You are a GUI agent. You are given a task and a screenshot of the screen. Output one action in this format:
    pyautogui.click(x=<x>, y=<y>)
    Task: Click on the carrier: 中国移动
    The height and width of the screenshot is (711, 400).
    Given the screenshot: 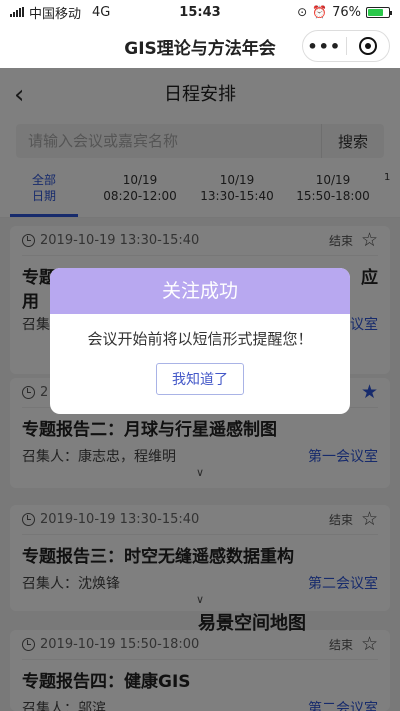 What is the action you would take?
    pyautogui.click(x=55, y=14)
    